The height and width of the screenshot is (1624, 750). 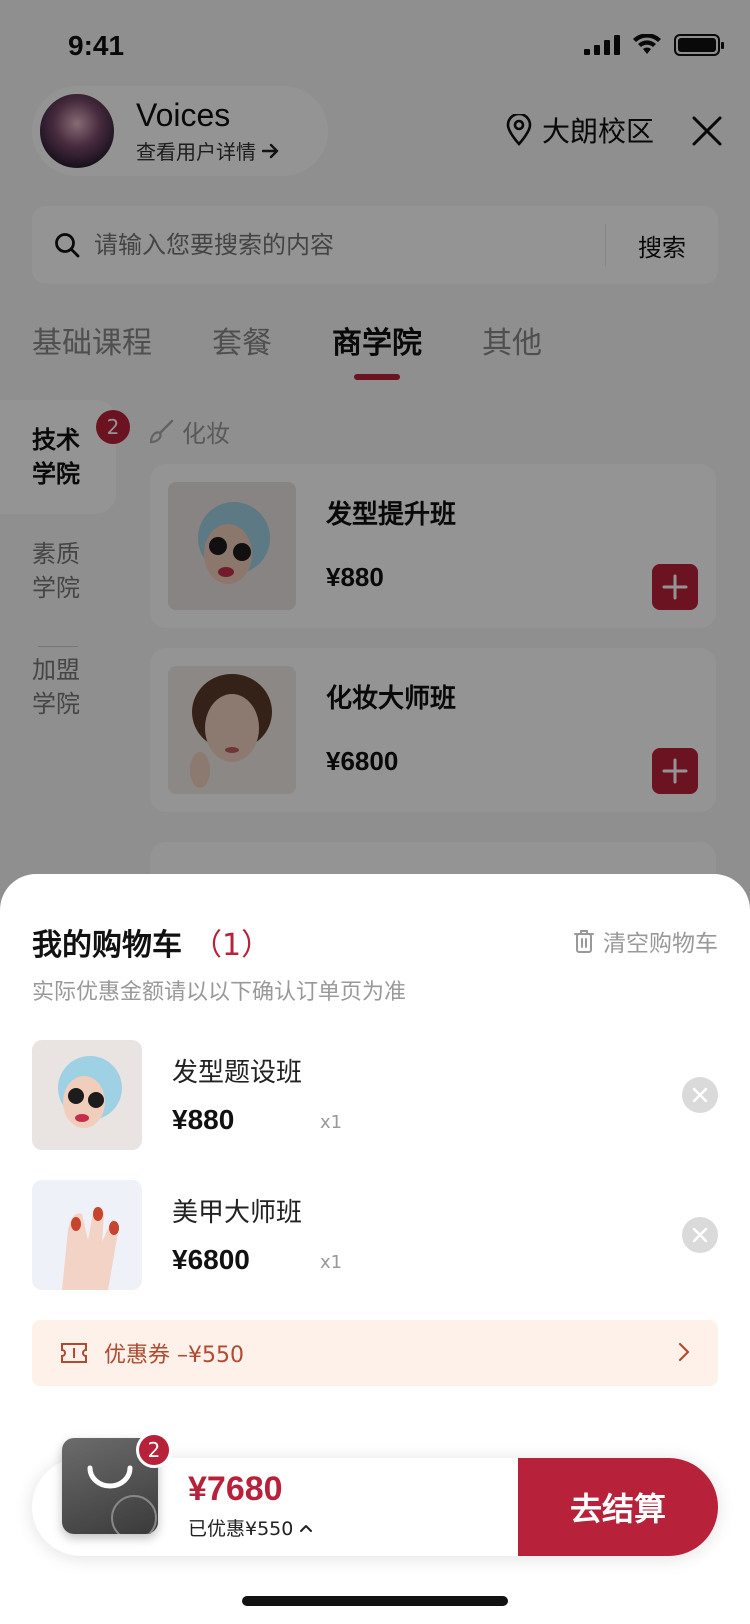 What do you see at coordinates (584, 941) in the screenshot?
I see `trash-icon` at bounding box center [584, 941].